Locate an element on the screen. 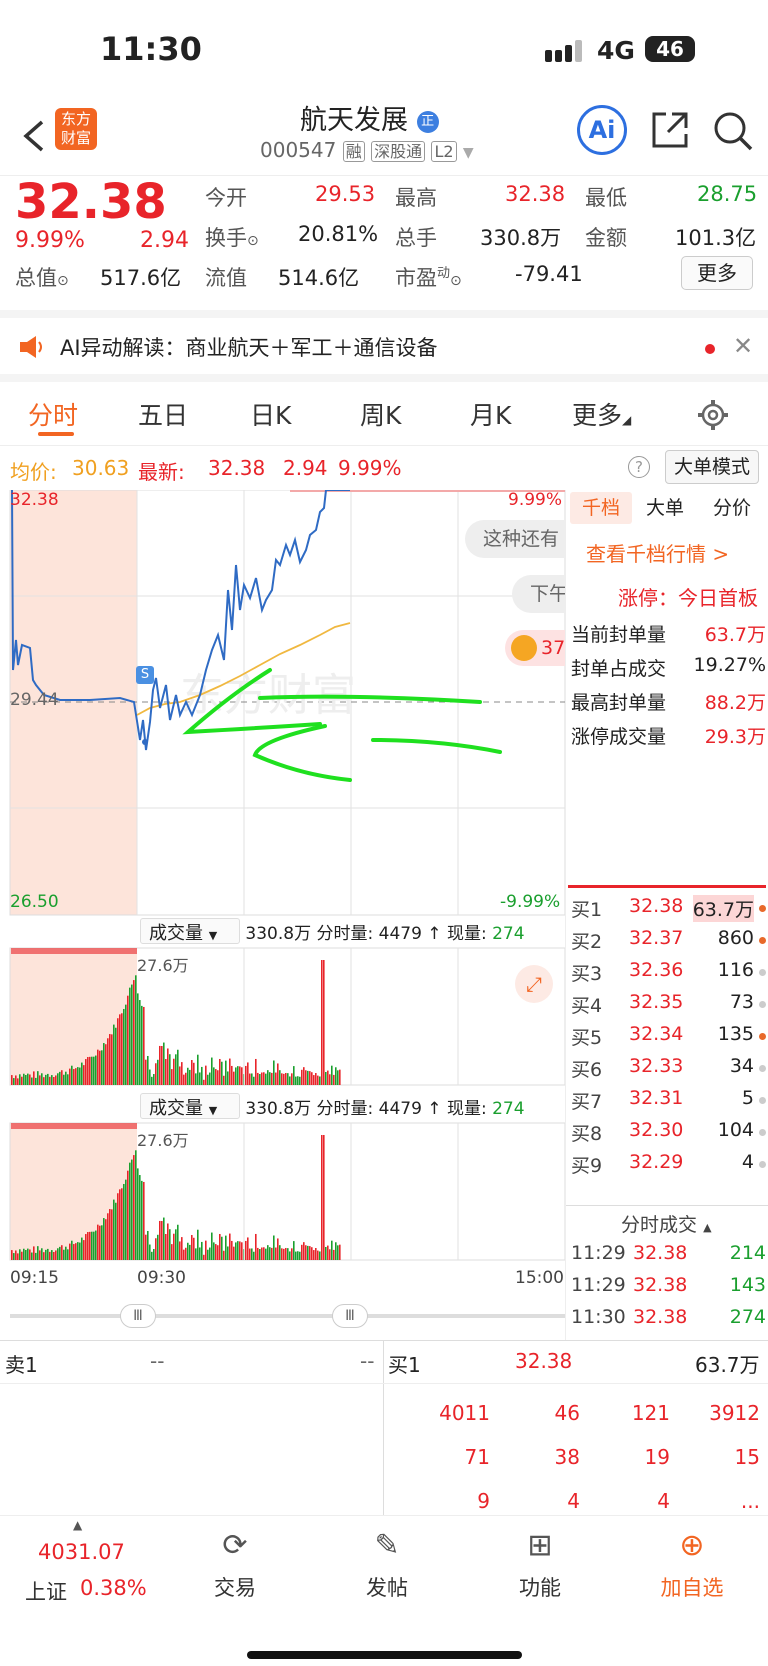 The height and width of the screenshot is (1666, 768). bid-price: 32.34 is located at coordinates (656, 1034).